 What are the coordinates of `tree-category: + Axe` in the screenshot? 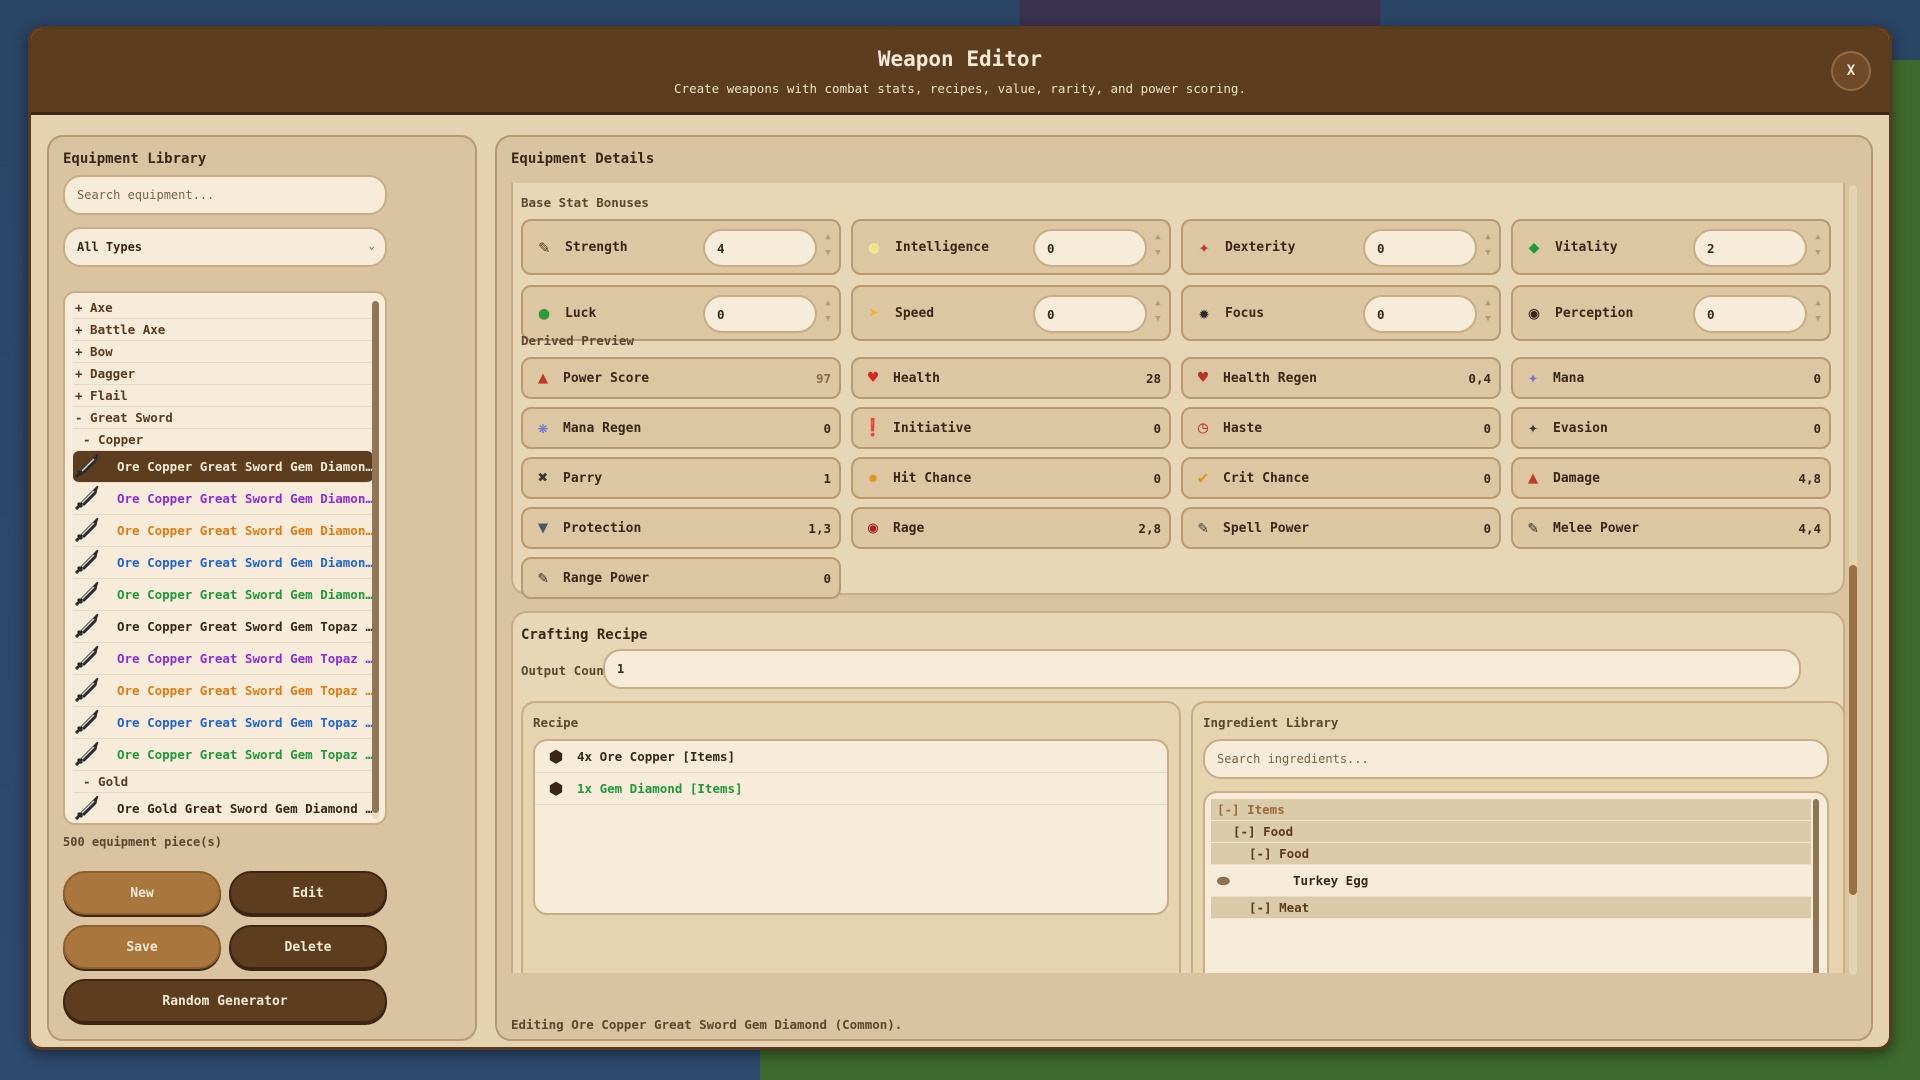 It's located at (223, 308).